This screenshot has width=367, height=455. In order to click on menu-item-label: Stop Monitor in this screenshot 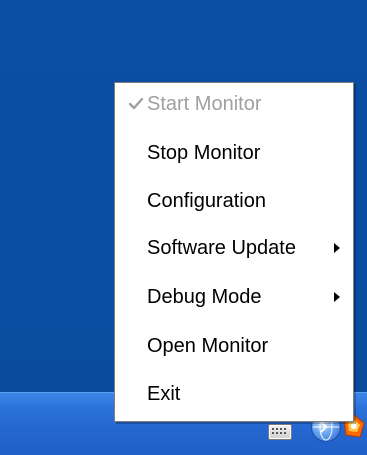, I will do `click(204, 153)`.